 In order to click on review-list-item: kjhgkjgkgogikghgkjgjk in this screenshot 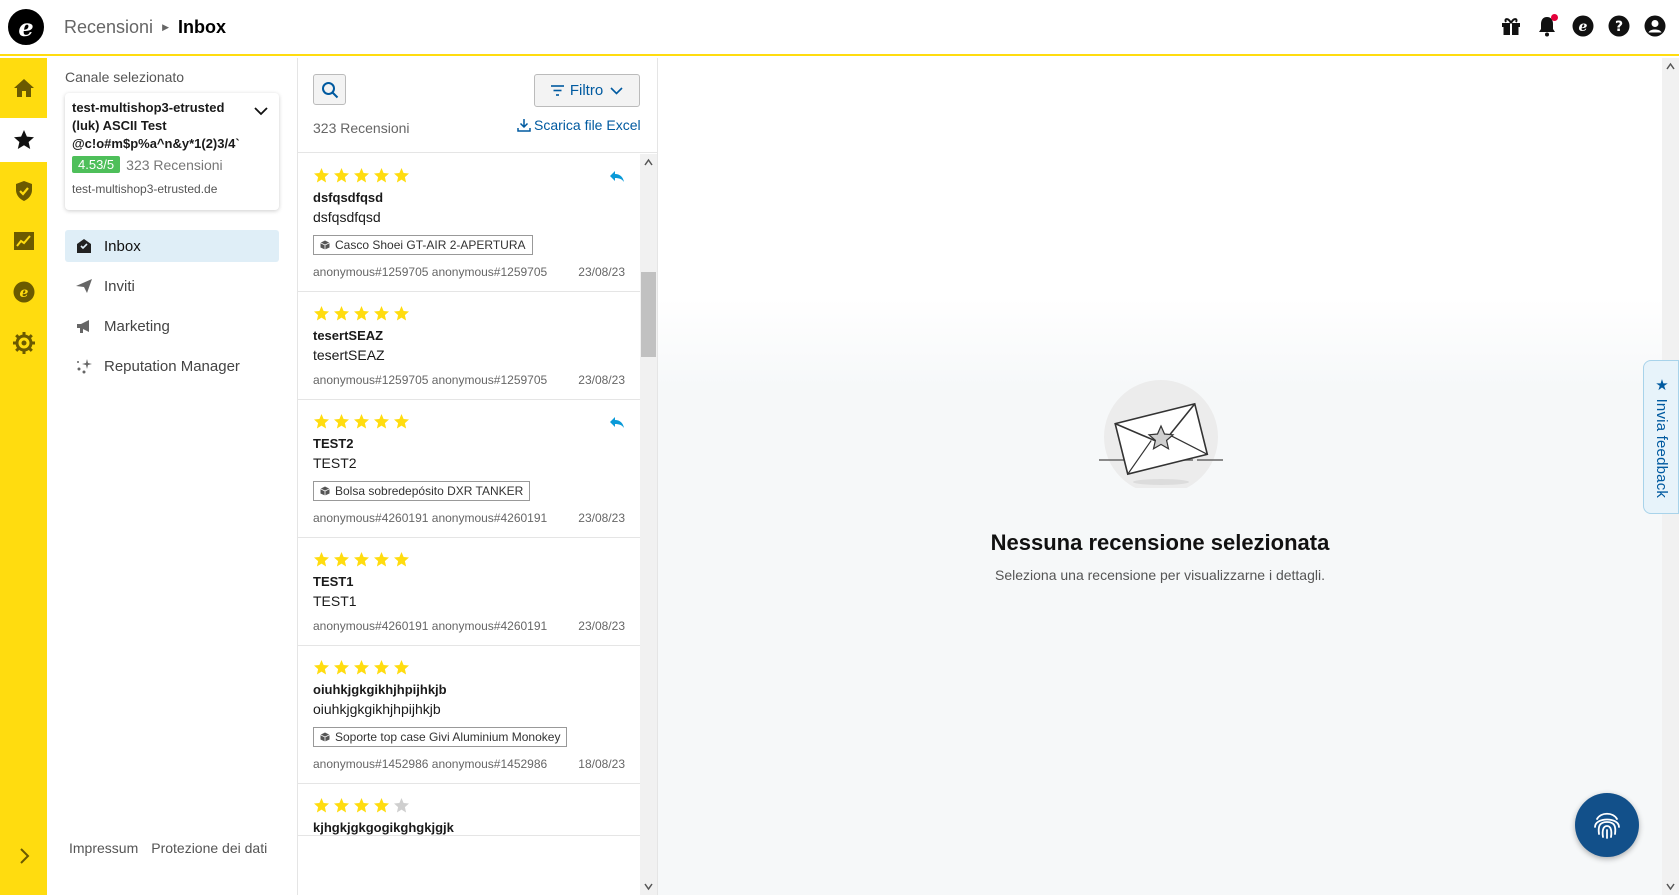, I will do `click(469, 810)`.